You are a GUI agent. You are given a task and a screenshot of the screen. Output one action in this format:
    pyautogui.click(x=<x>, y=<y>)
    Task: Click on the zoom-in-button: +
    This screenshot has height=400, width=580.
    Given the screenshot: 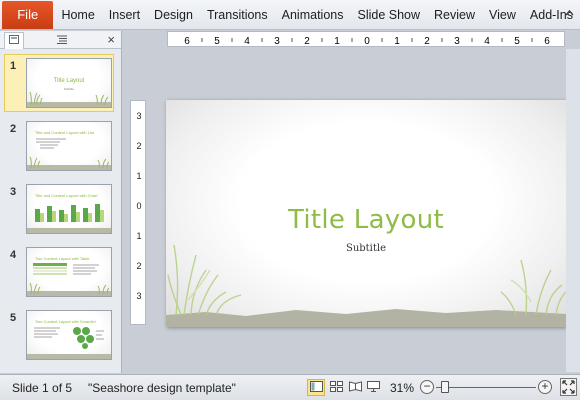 What is the action you would take?
    pyautogui.click(x=545, y=387)
    